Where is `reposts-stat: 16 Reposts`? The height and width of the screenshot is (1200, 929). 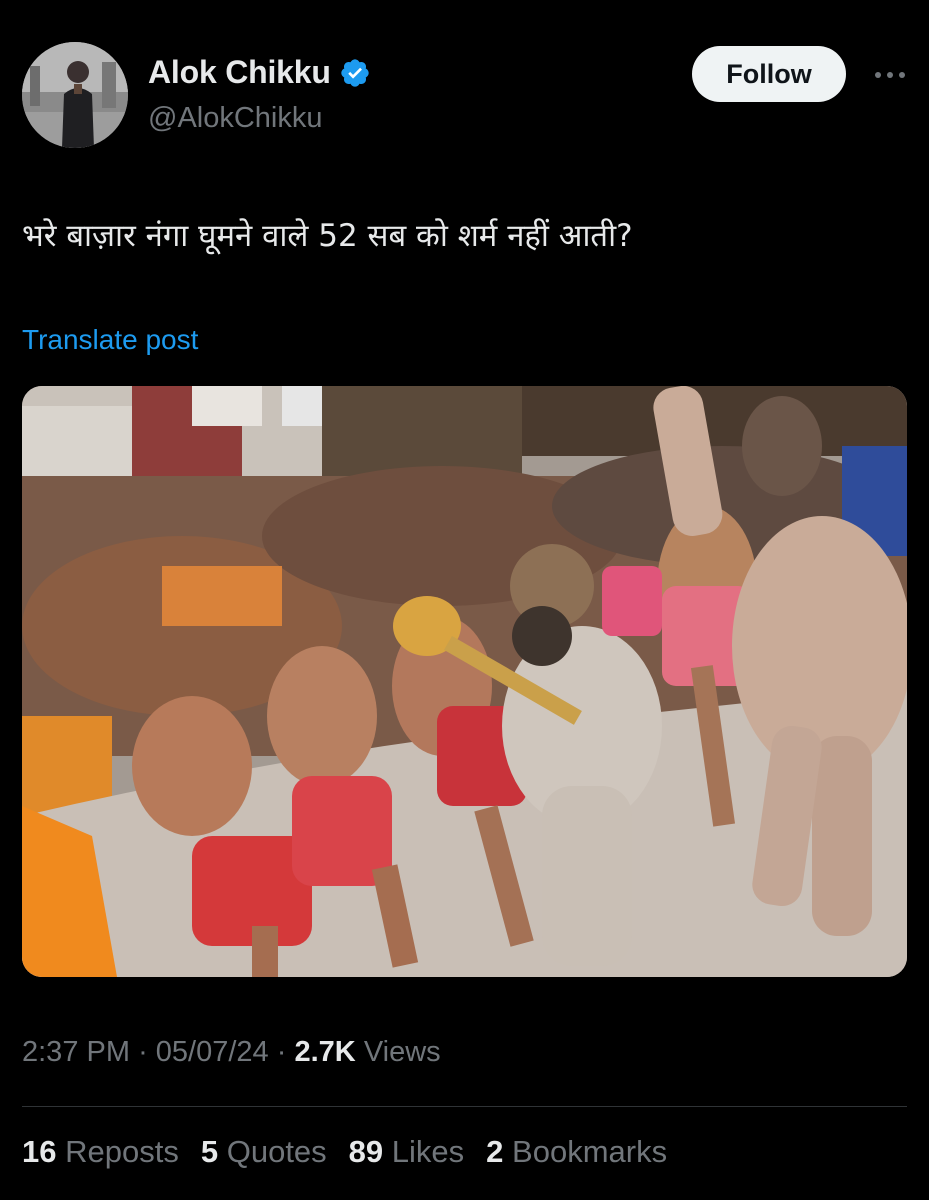
reposts-stat: 16 Reposts is located at coordinates (100, 1152).